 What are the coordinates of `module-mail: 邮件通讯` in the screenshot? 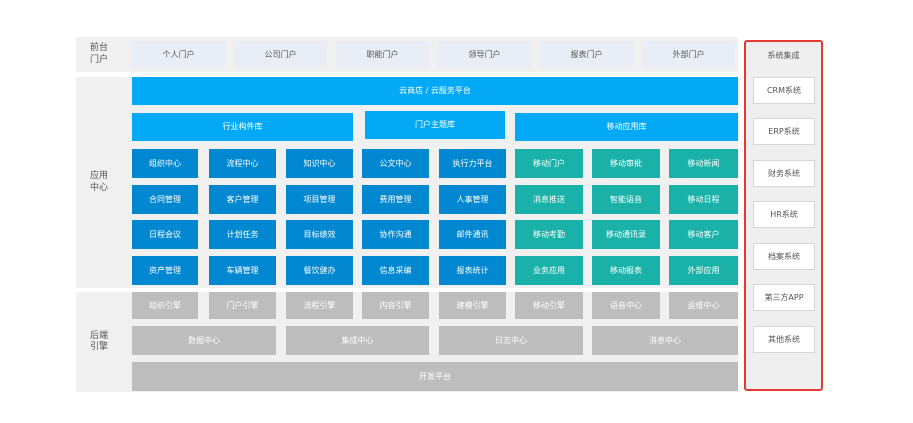 It's located at (472, 234).